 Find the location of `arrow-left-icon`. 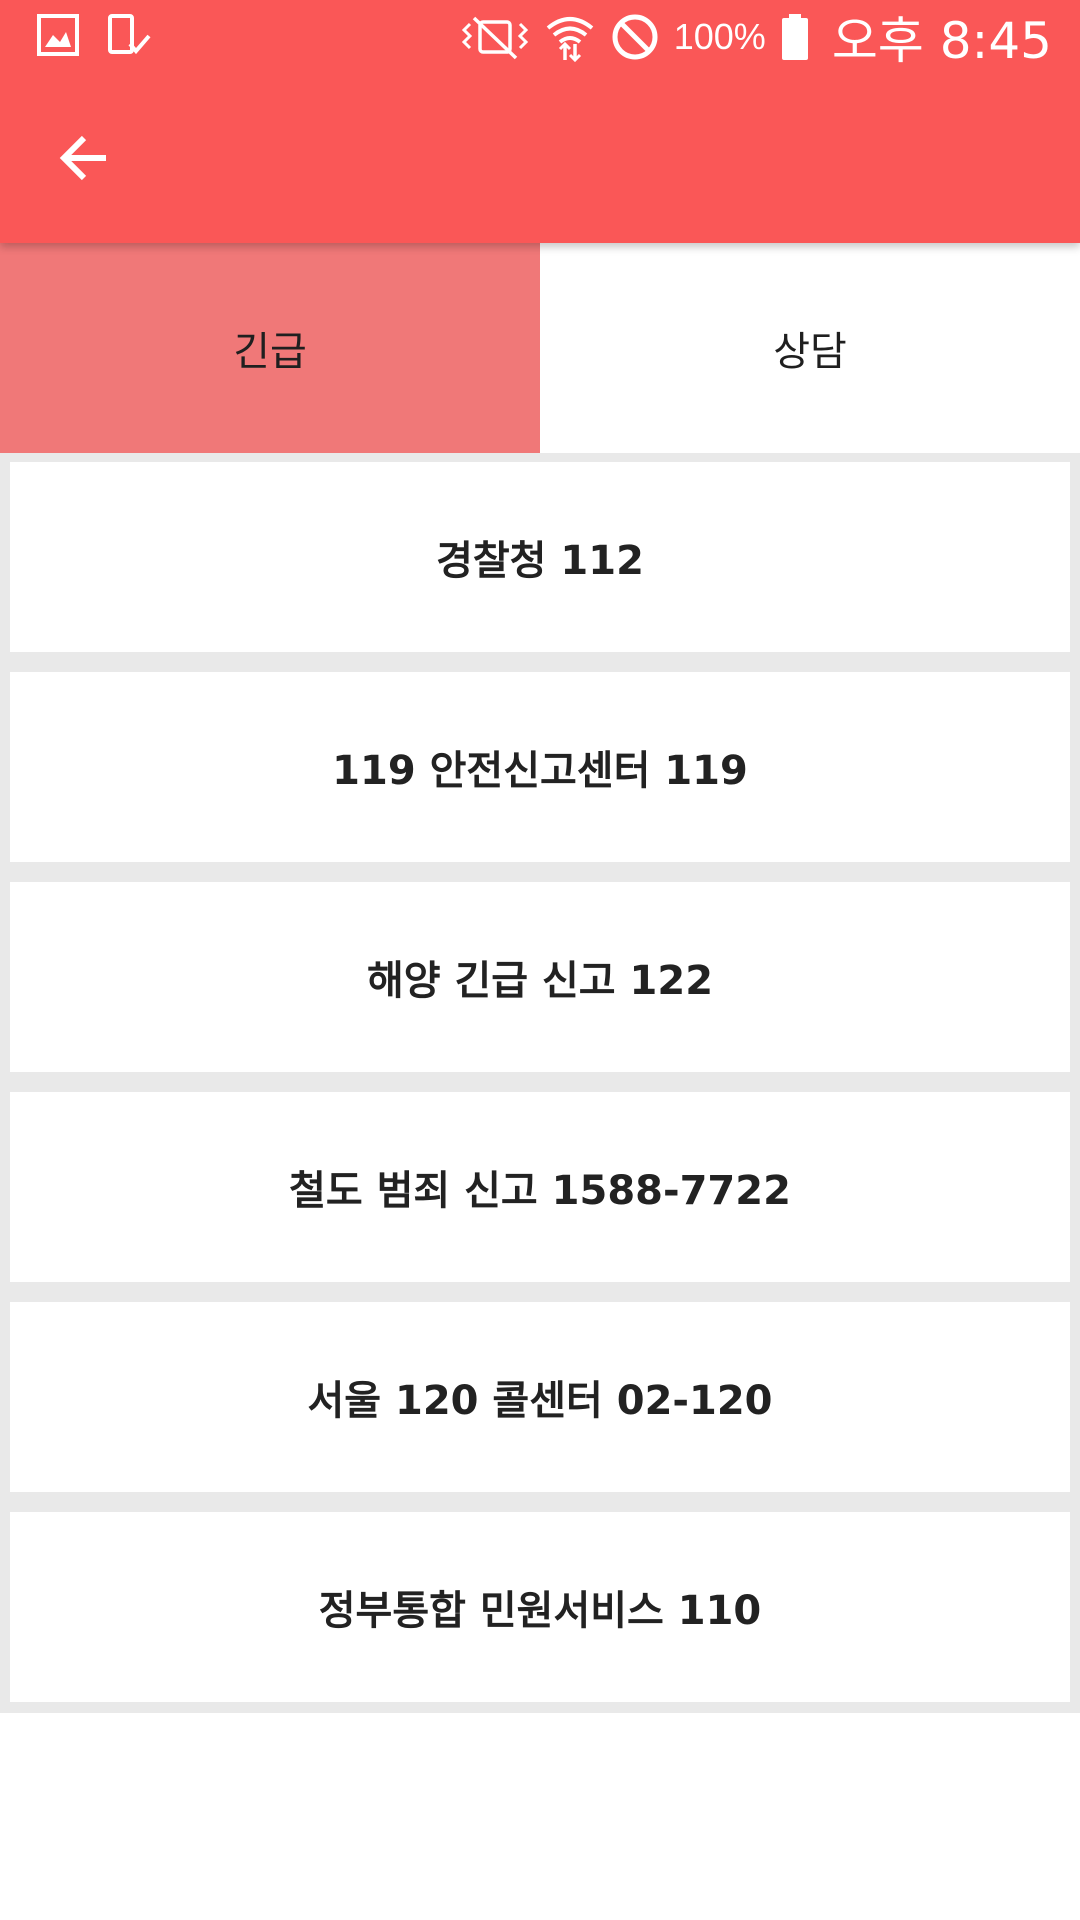

arrow-left-icon is located at coordinates (84, 160).